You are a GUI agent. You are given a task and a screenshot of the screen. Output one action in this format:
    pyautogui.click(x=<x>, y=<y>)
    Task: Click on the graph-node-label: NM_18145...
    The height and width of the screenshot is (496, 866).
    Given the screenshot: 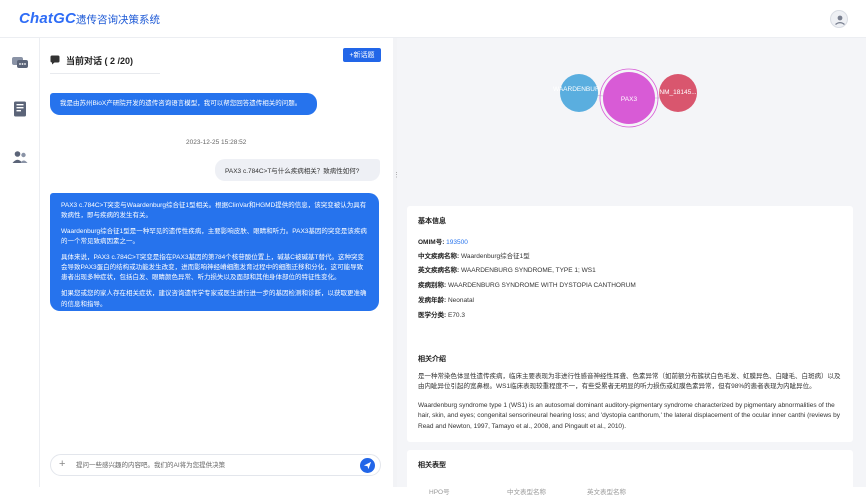 What is the action you would take?
    pyautogui.click(x=677, y=92)
    